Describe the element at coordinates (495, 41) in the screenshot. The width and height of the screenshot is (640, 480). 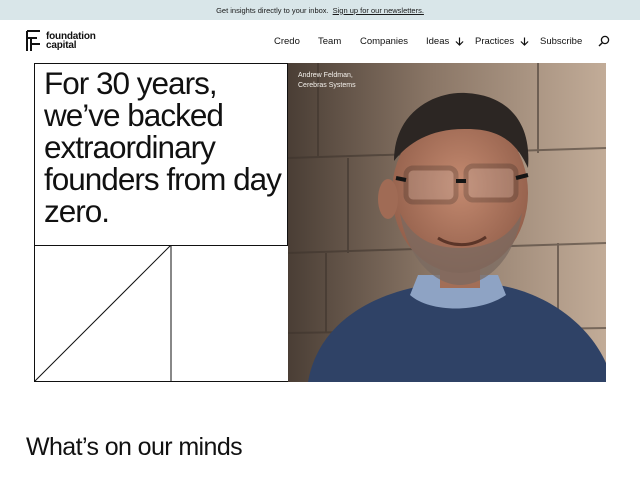
I see `nav-practices-label: Practices` at that location.